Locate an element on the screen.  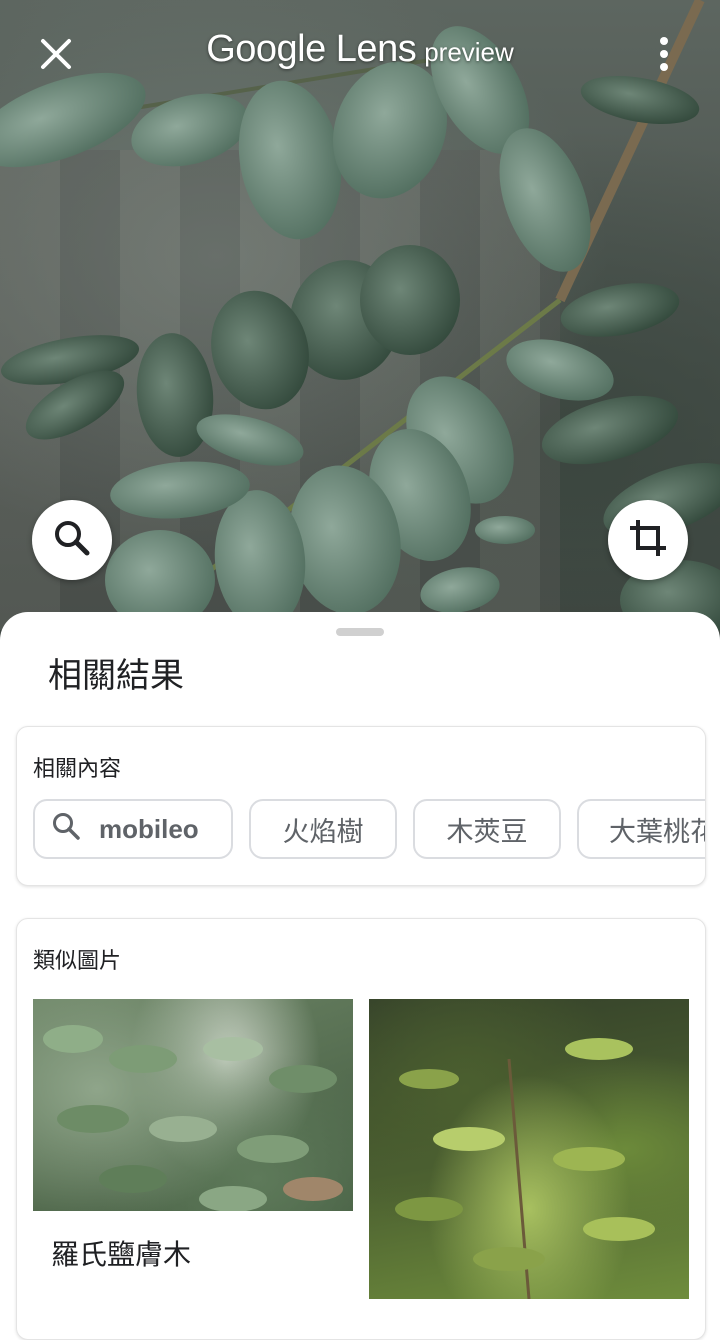
crop-icon is located at coordinates (648, 540).